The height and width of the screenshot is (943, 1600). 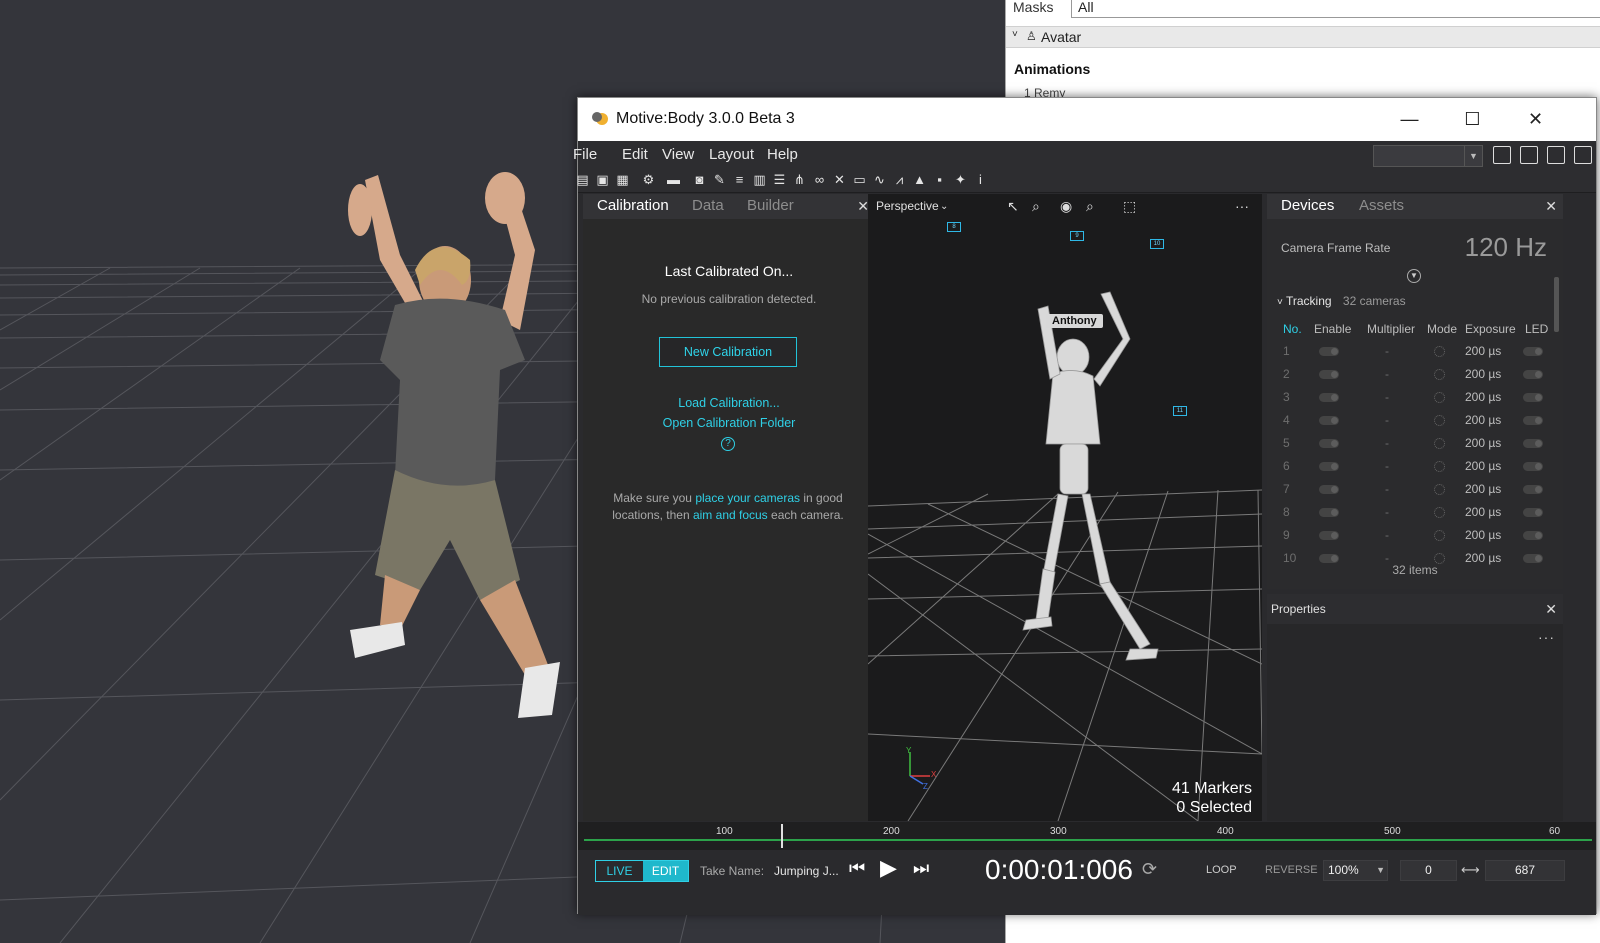 I want to click on open-icon: ▤, so click(x=582, y=179).